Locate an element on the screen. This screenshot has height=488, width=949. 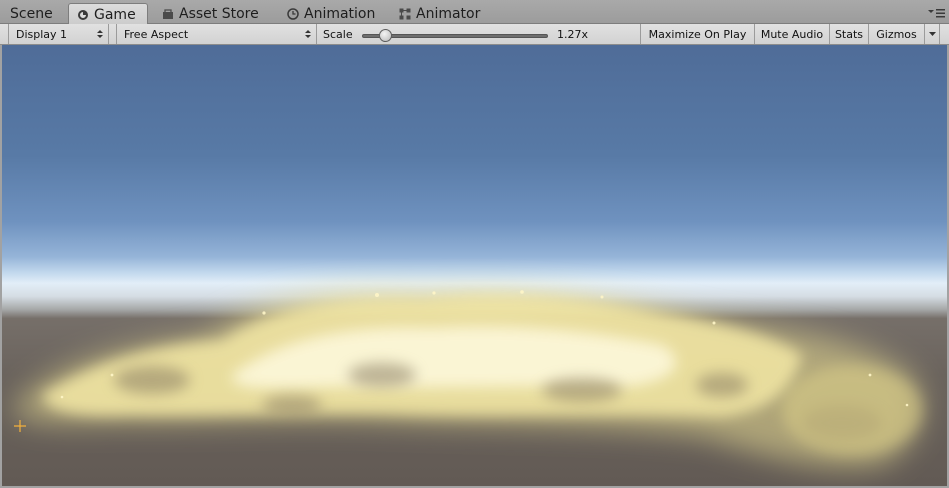
mute-audio-label: Mute Audio is located at coordinates (792, 34).